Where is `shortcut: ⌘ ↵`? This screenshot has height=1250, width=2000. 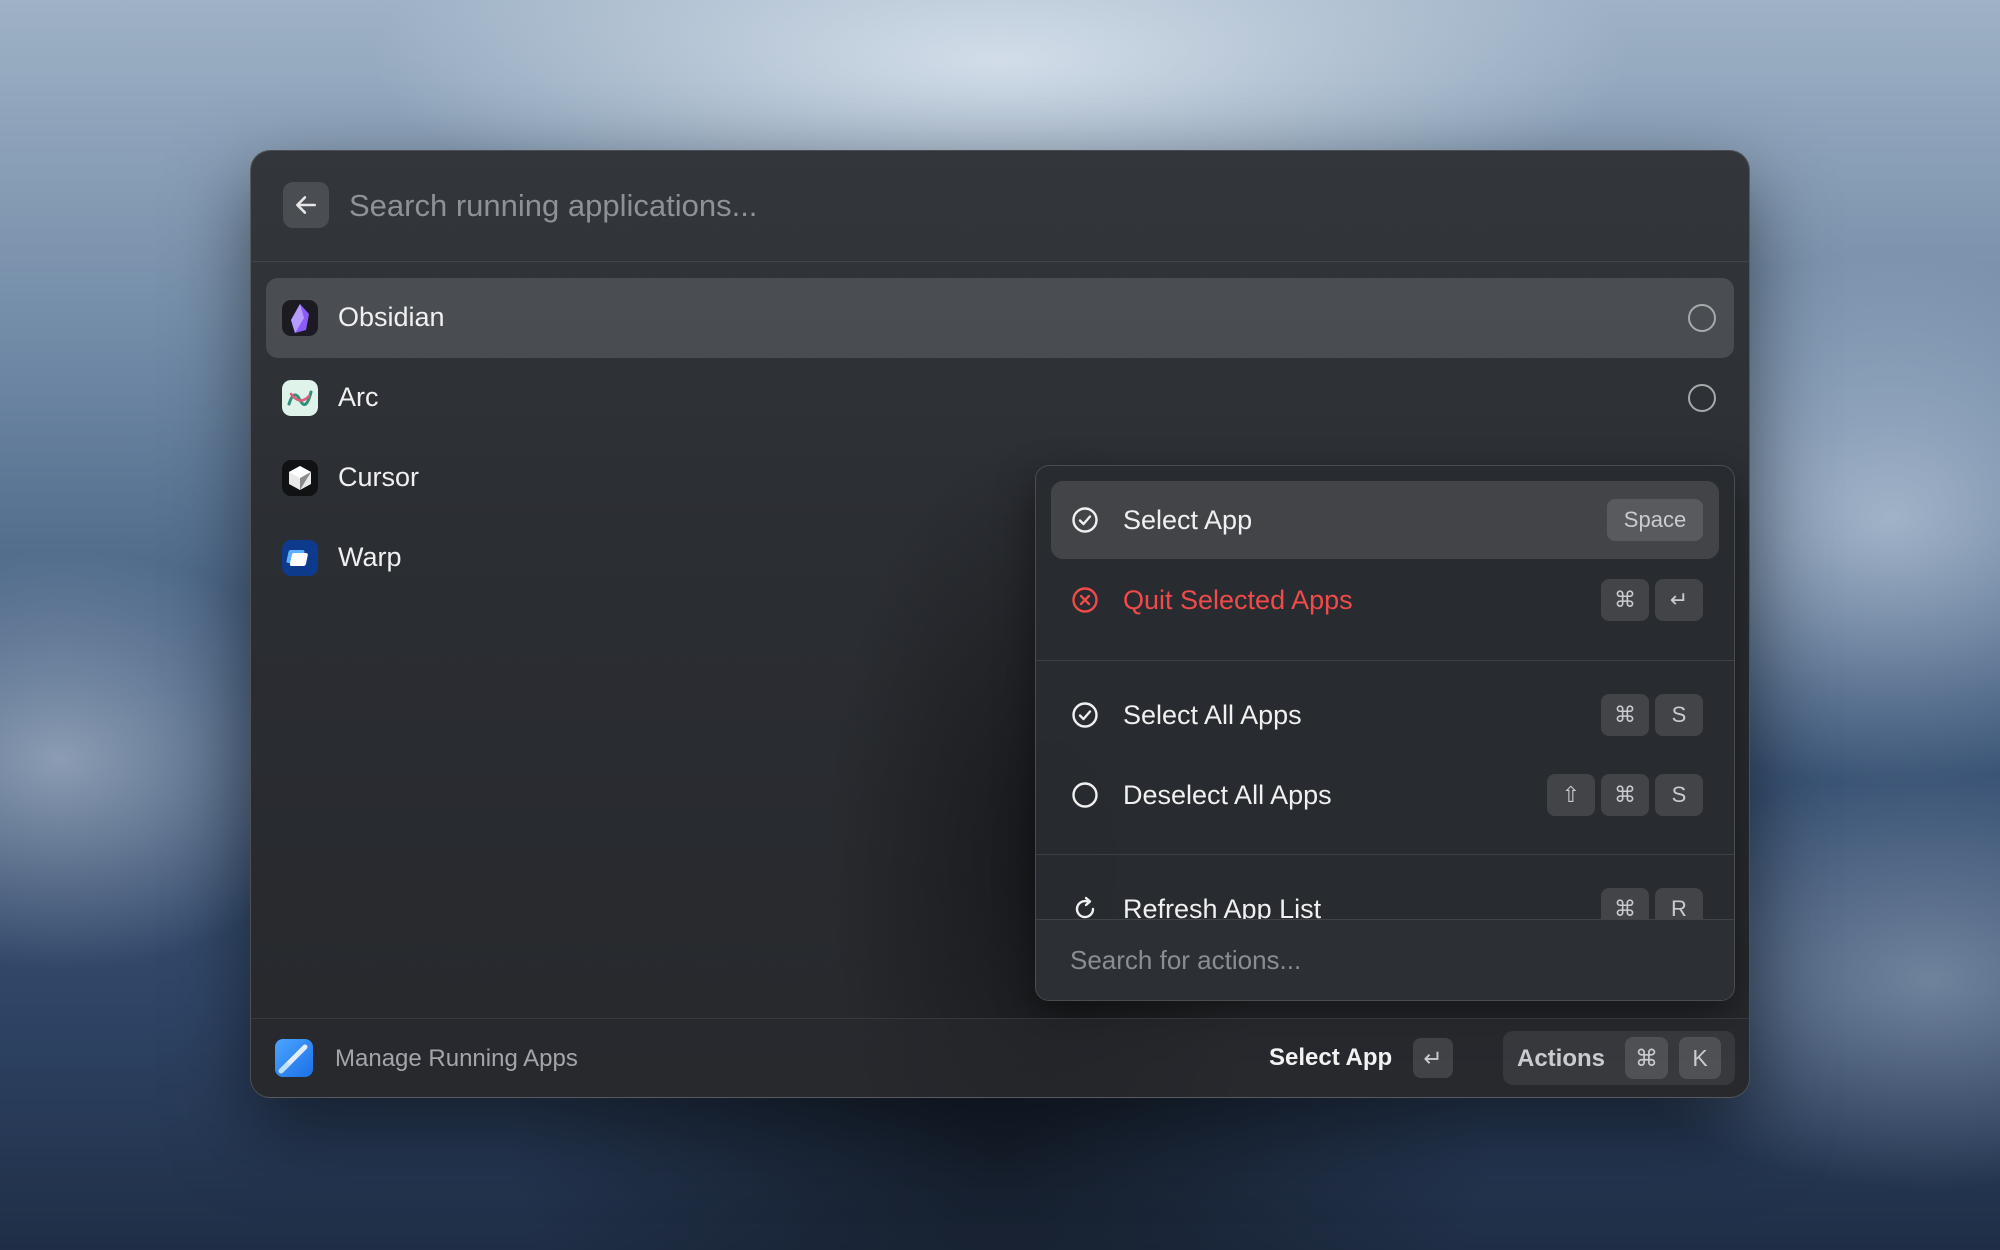
shortcut: ⌘ ↵ is located at coordinates (1652, 600).